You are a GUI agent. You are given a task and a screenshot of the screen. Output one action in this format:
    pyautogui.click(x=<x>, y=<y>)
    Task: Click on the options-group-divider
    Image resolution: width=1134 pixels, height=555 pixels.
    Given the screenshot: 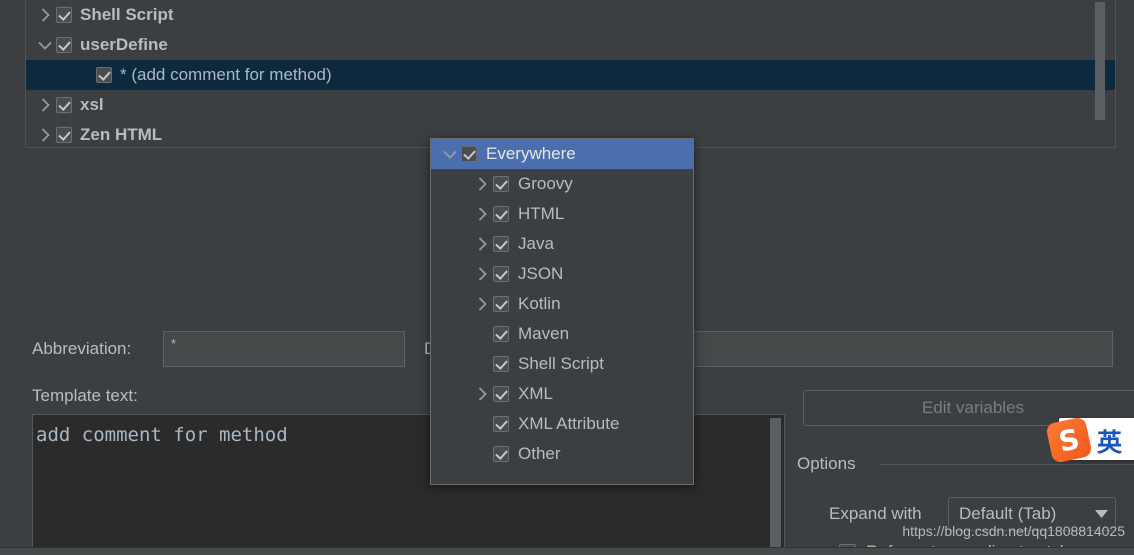 What is the action you would take?
    pyautogui.click(x=1007, y=464)
    